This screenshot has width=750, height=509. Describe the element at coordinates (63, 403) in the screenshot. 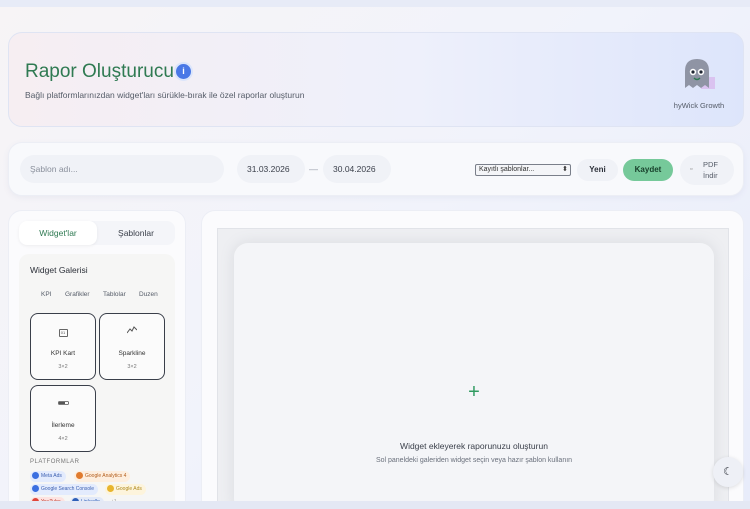

I see `progress-icon` at that location.